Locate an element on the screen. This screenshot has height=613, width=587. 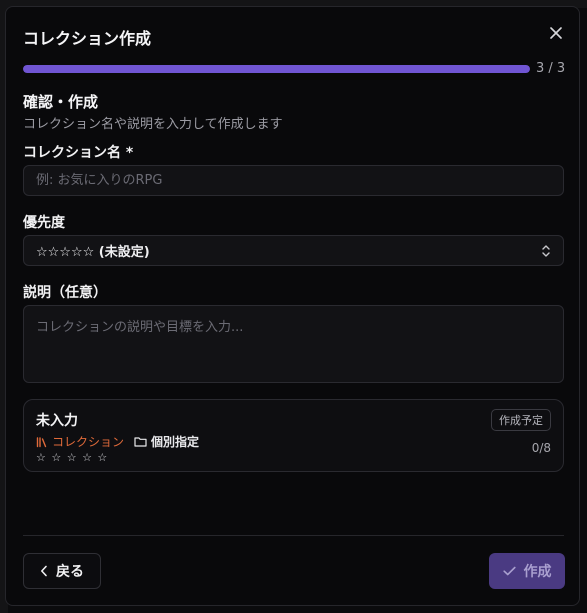
star-rating: ☆ ☆ ☆ ☆ ☆ is located at coordinates (72, 457).